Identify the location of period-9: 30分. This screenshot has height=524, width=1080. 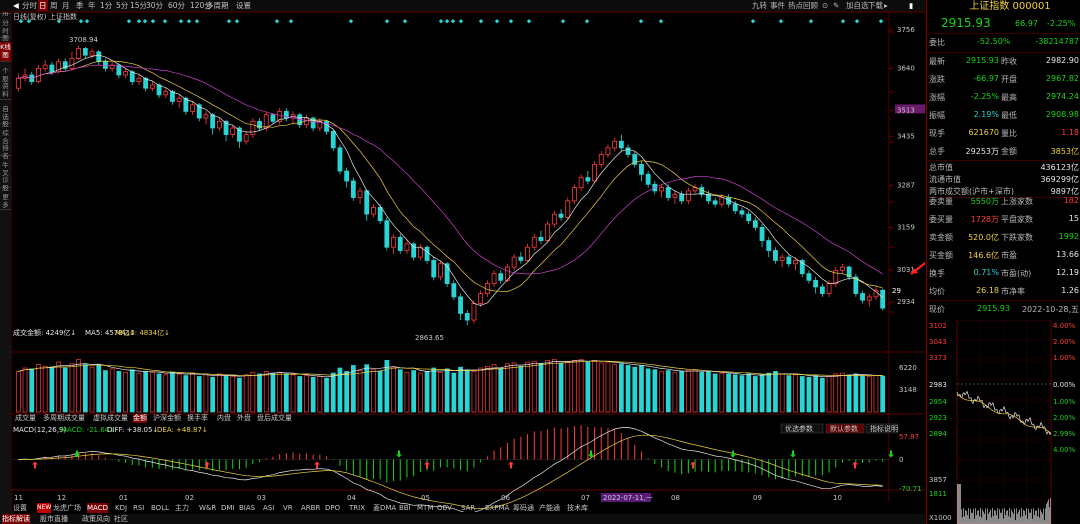
(154, 5).